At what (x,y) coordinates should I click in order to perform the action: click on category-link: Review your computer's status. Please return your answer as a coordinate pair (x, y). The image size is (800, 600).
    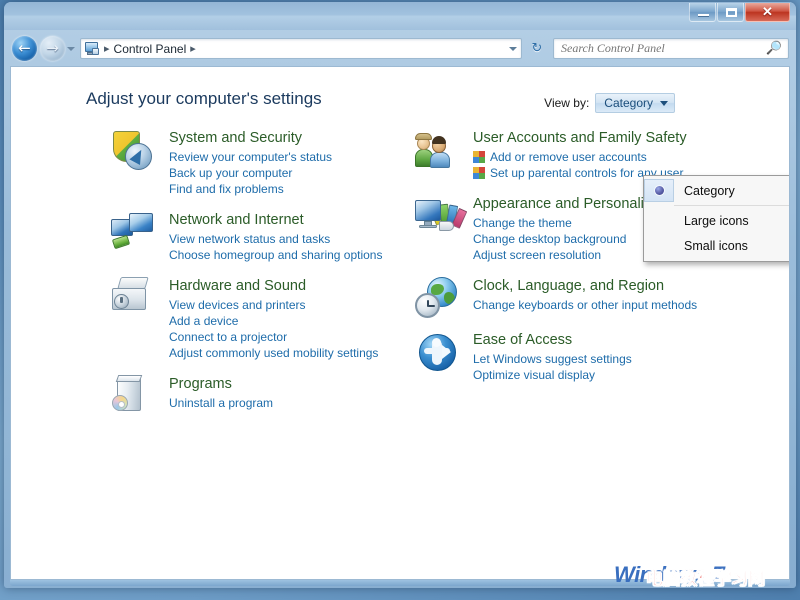
    Looking at the image, I should click on (288, 157).